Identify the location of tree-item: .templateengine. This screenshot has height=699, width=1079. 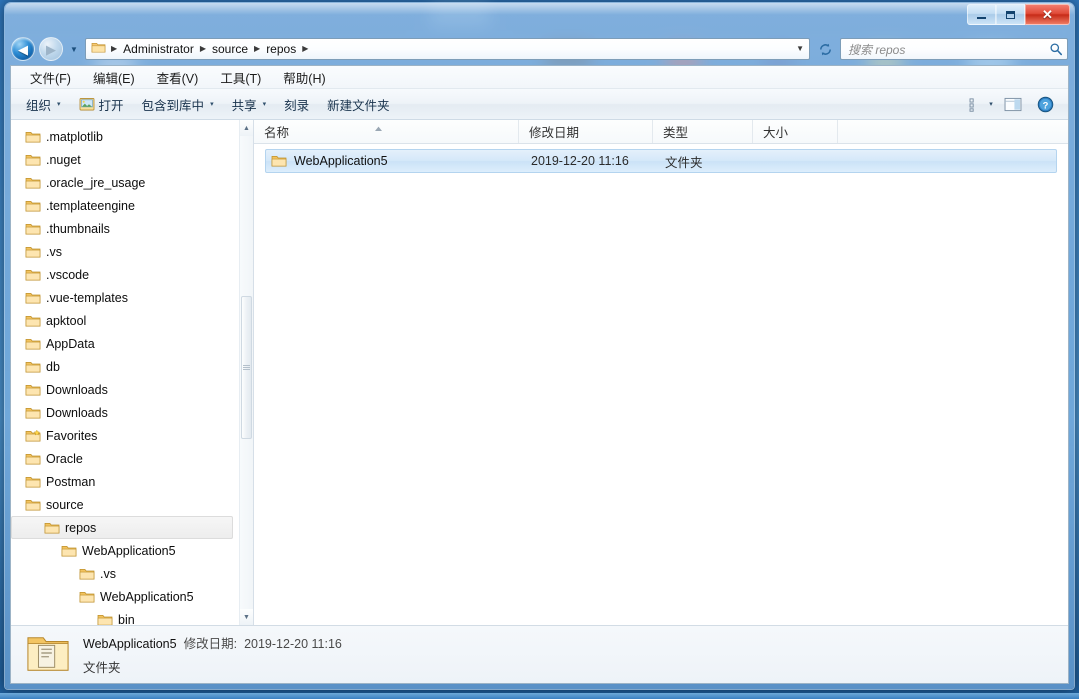
(125, 205).